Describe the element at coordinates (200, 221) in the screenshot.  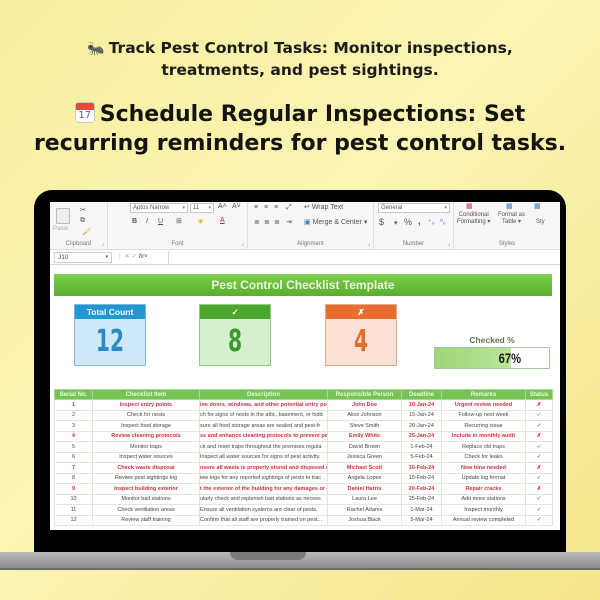
I see `fill-color-icon: ◈` at that location.